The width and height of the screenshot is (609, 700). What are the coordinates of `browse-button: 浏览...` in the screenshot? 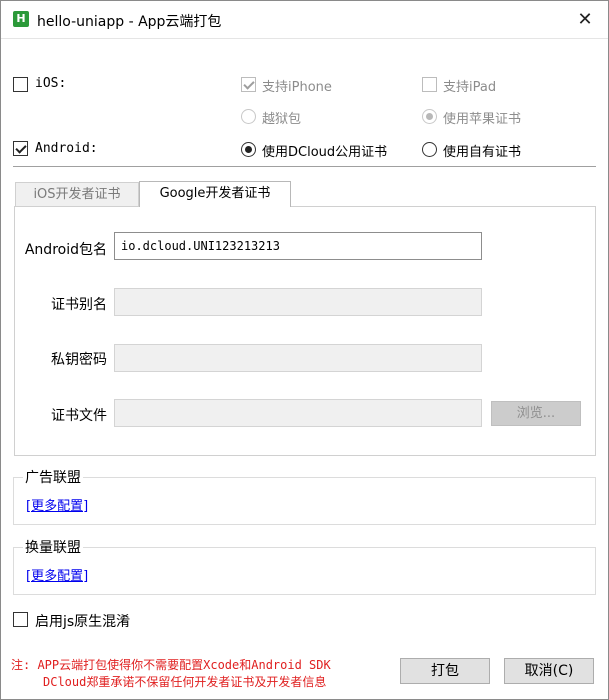 It's located at (536, 413).